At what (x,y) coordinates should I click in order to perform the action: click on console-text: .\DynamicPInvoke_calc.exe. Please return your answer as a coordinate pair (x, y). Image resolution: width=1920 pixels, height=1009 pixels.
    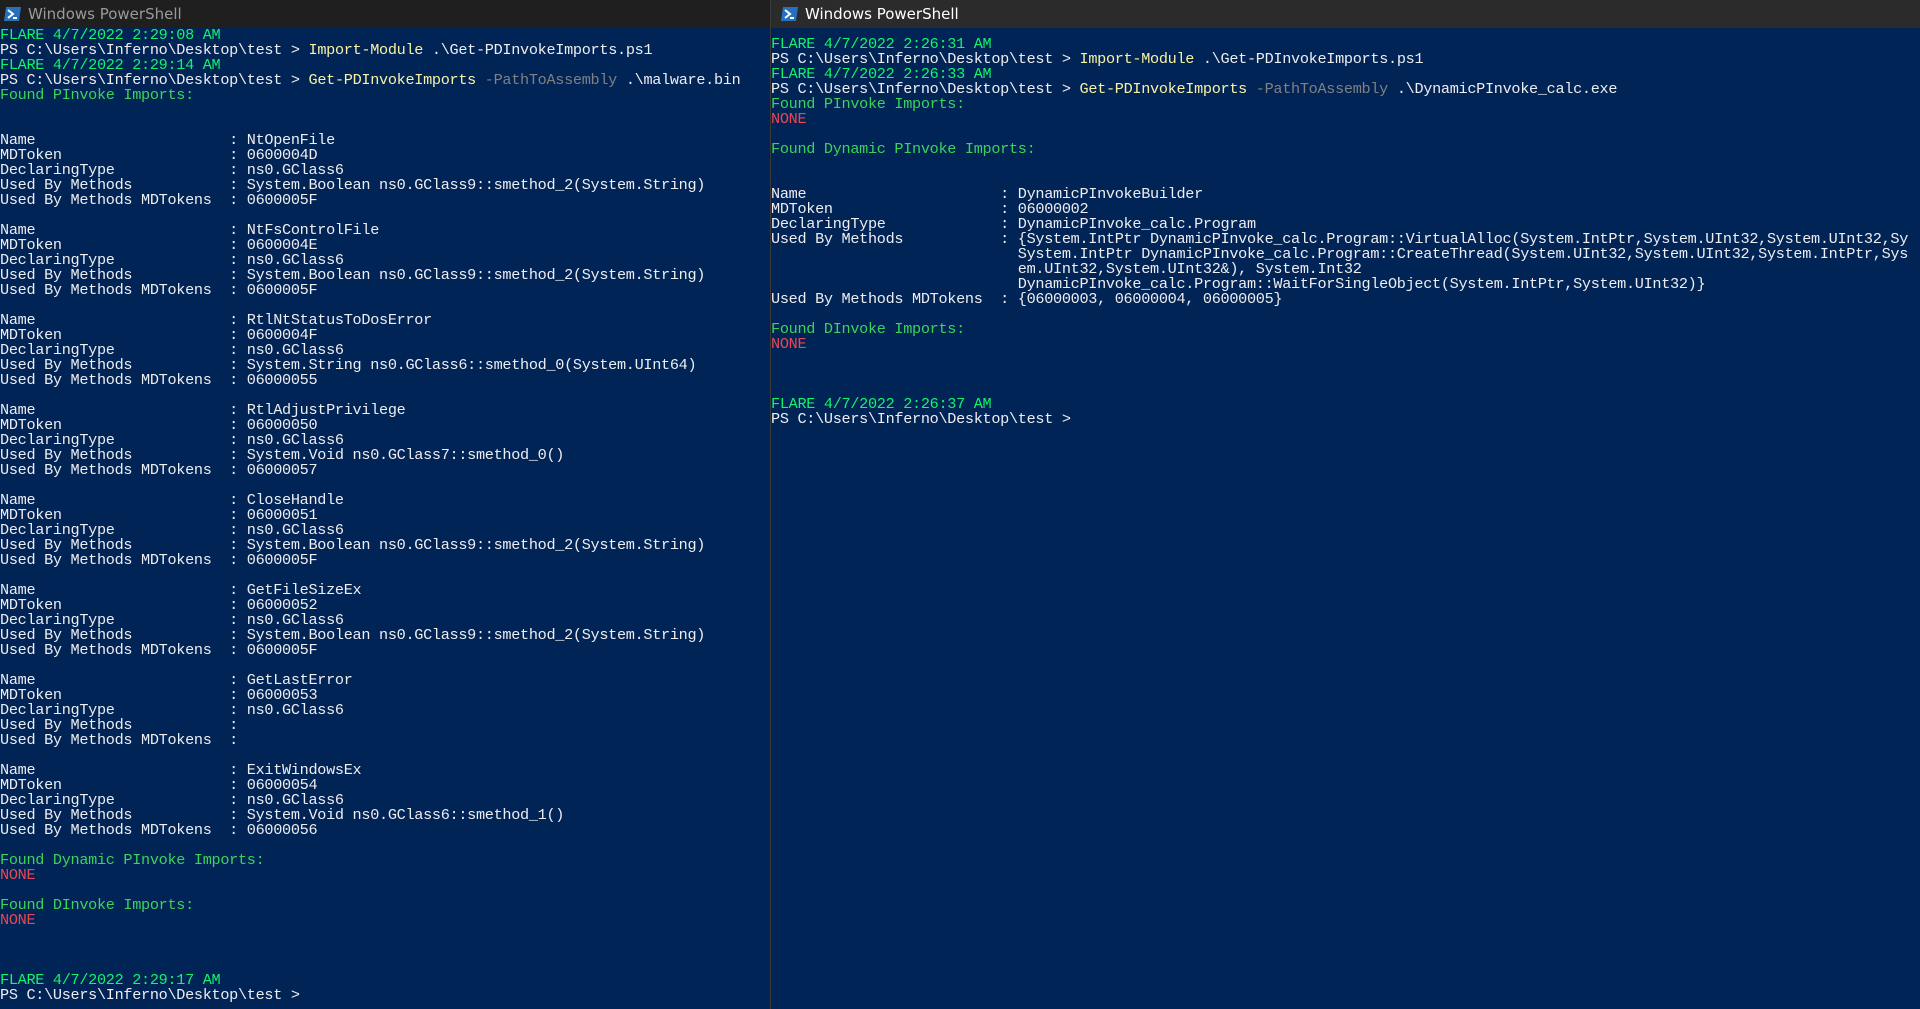
    Looking at the image, I should click on (1503, 89).